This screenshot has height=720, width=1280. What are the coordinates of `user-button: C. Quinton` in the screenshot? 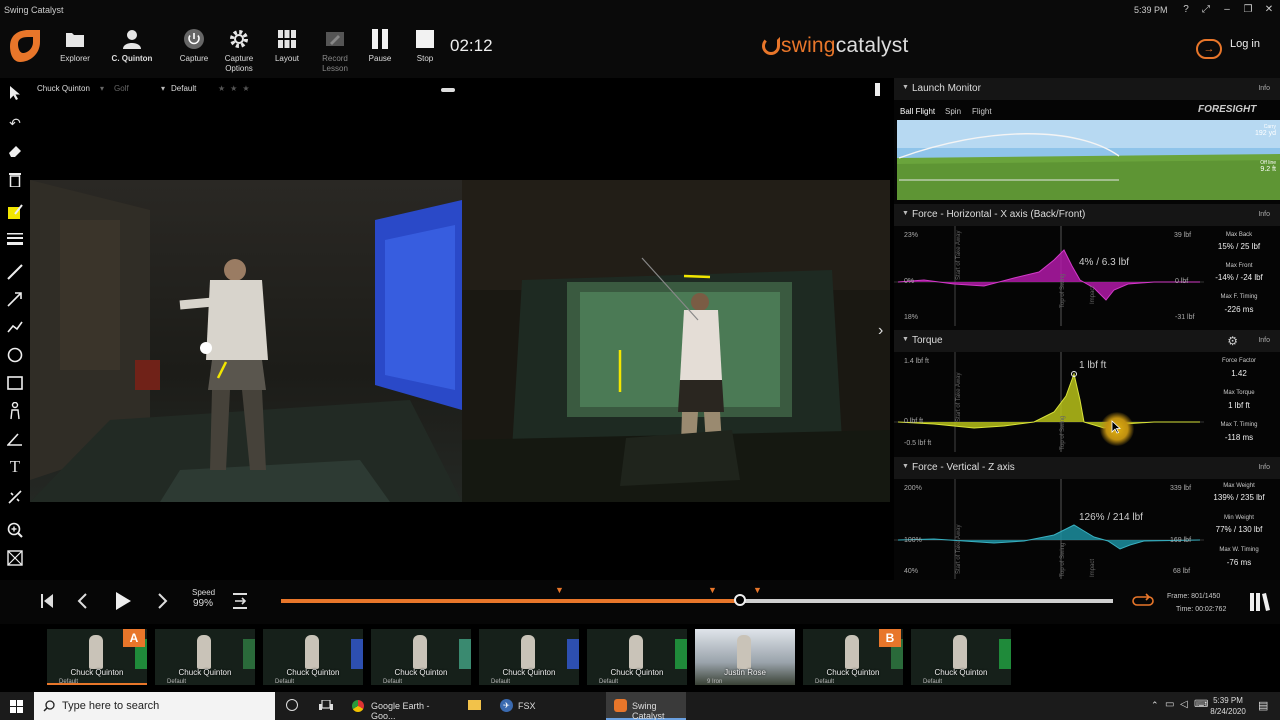 It's located at (132, 50).